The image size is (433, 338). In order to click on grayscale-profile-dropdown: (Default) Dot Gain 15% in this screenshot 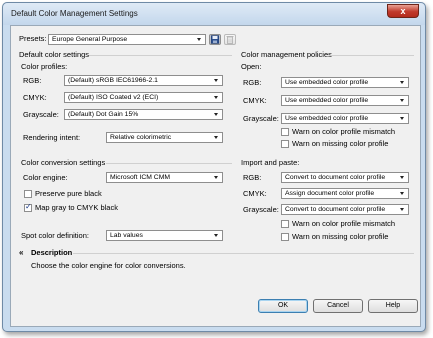, I will do `click(143, 114)`.